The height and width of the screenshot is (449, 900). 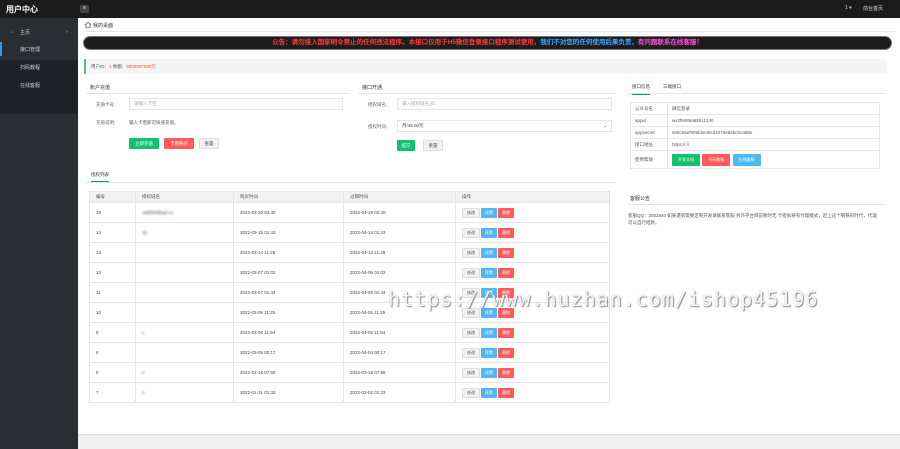 What do you see at coordinates (489, 441) in the screenshot?
I see `footer` at bounding box center [489, 441].